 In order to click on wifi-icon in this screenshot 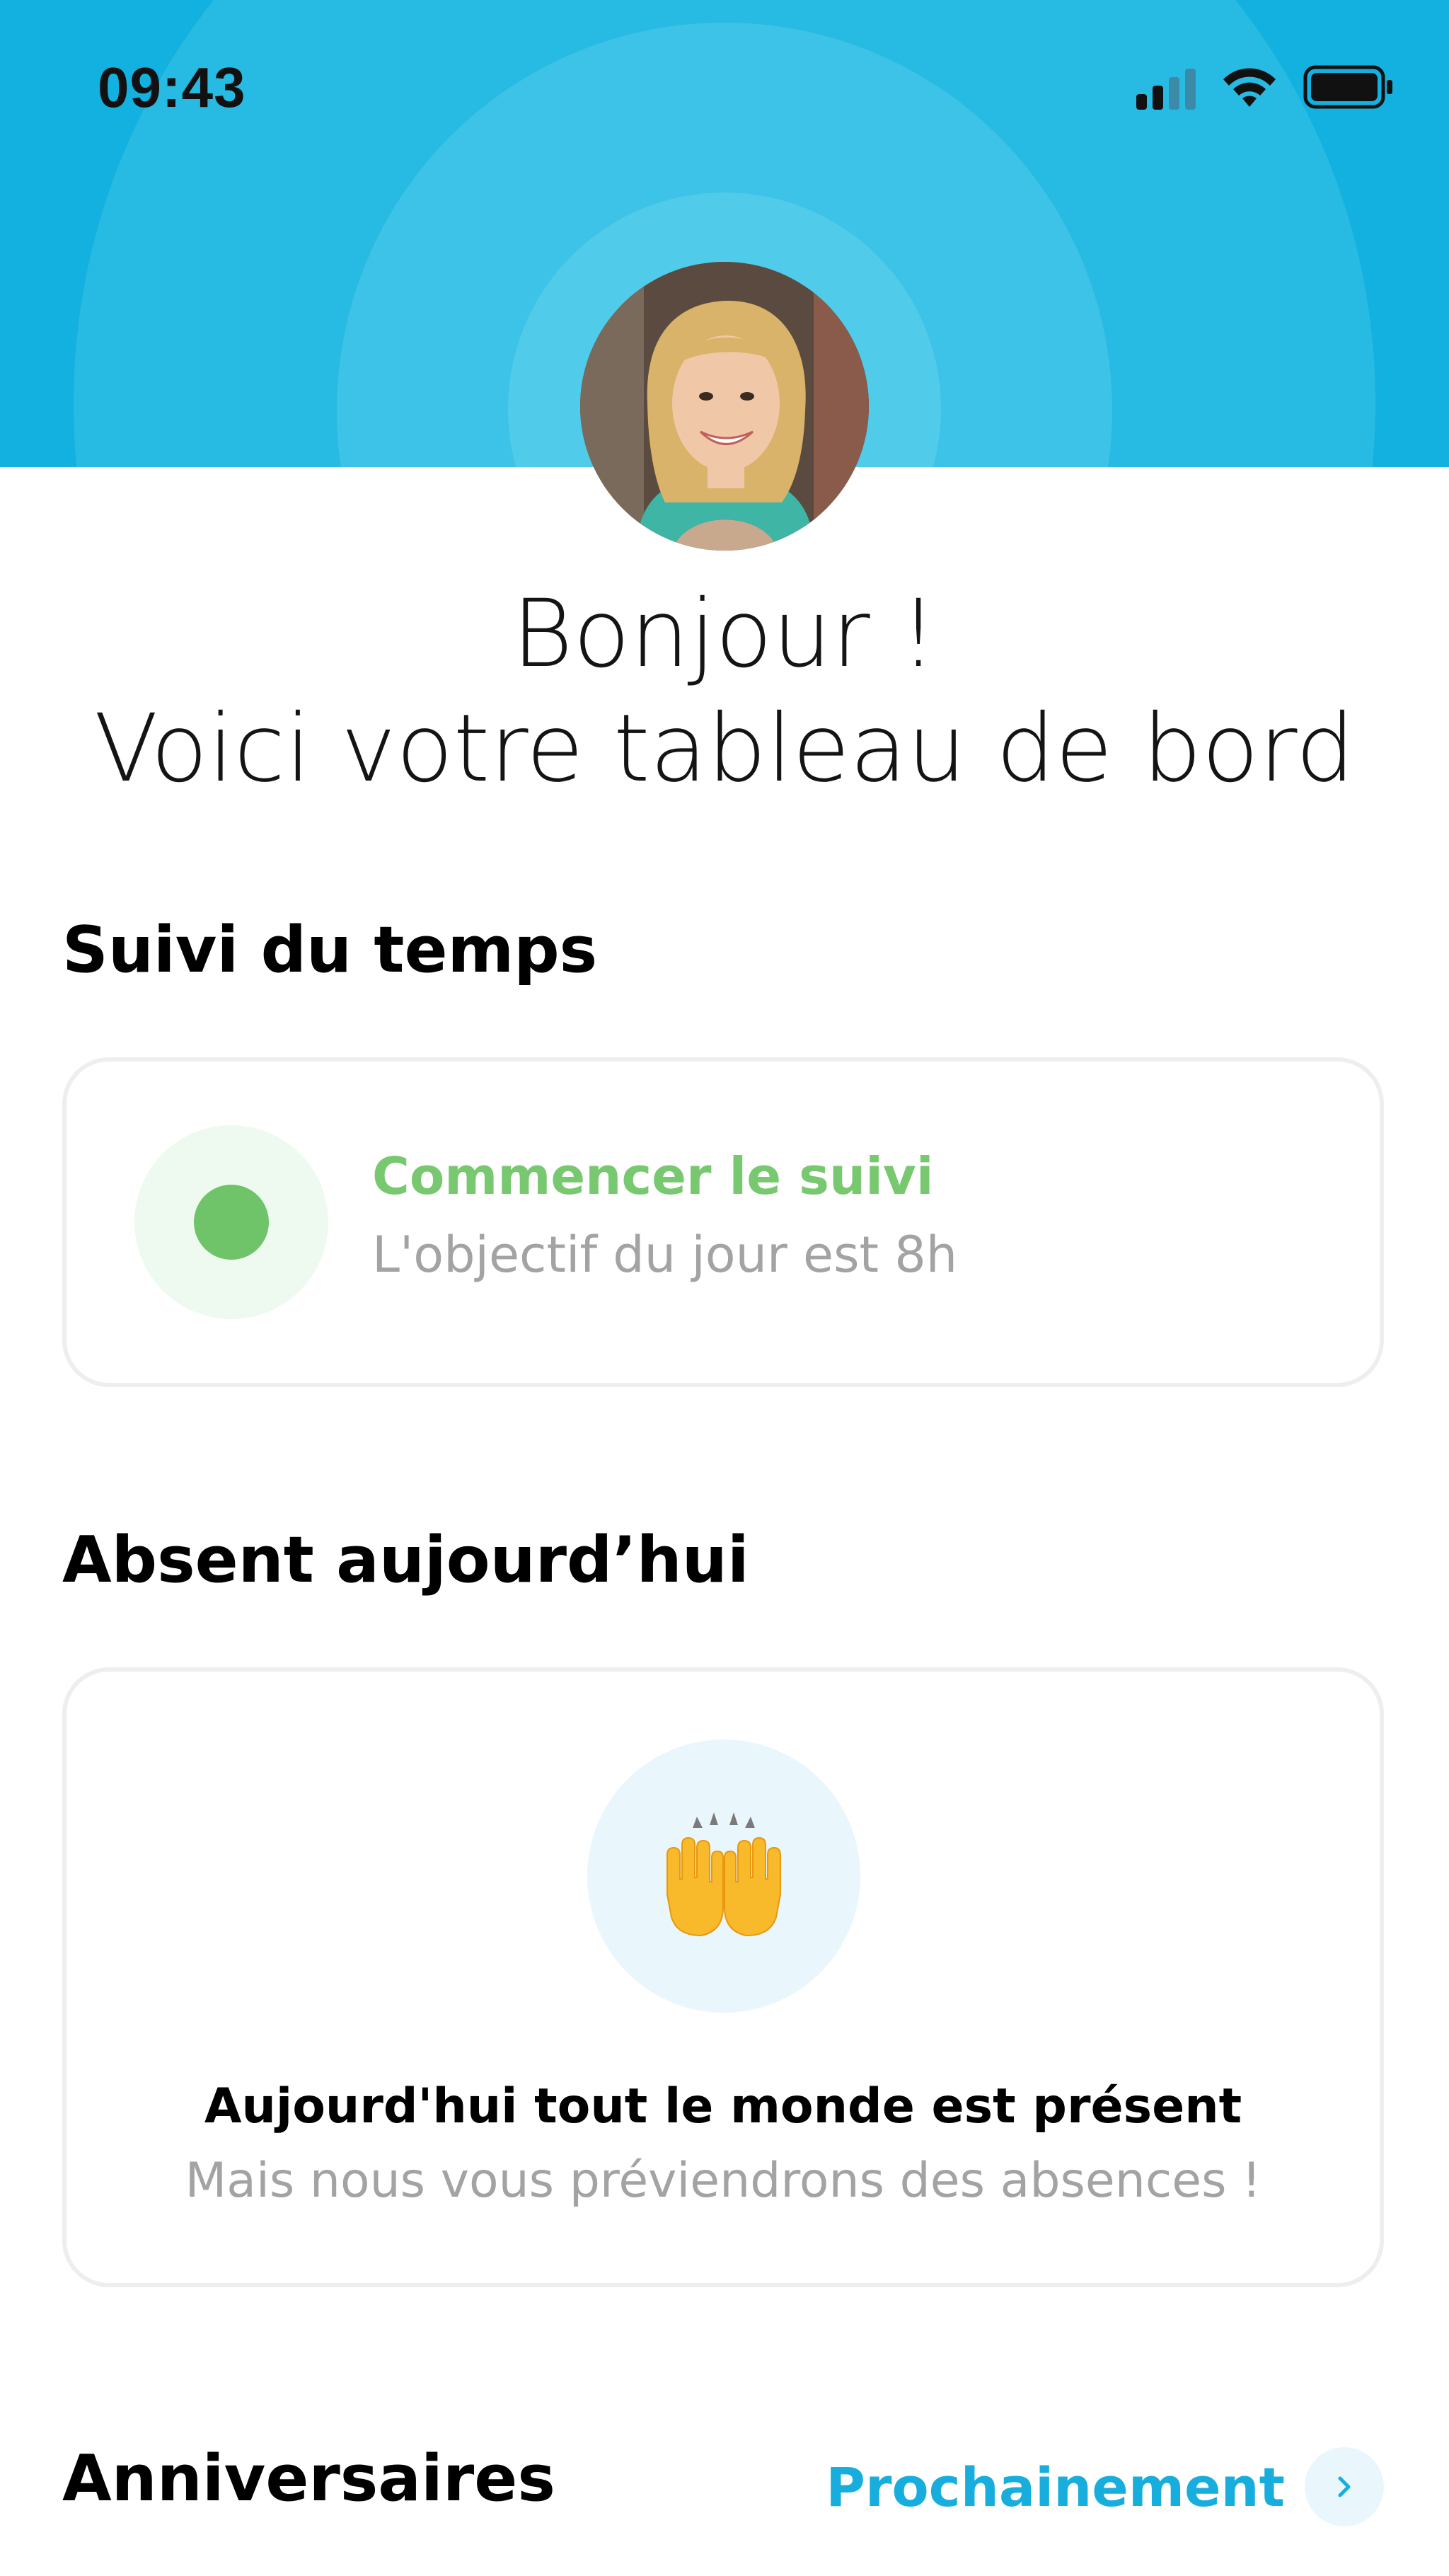, I will do `click(1249, 89)`.